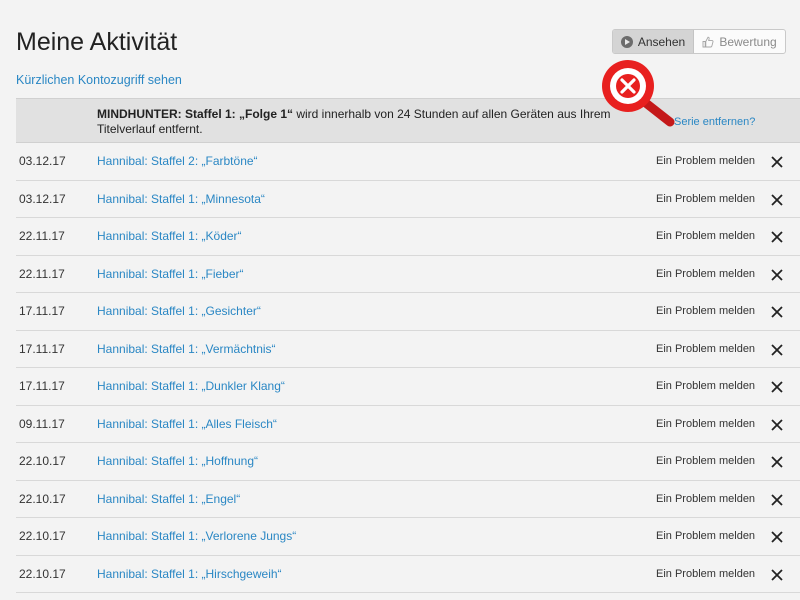  I want to click on page-title: Meine Aktivität, so click(97, 42).